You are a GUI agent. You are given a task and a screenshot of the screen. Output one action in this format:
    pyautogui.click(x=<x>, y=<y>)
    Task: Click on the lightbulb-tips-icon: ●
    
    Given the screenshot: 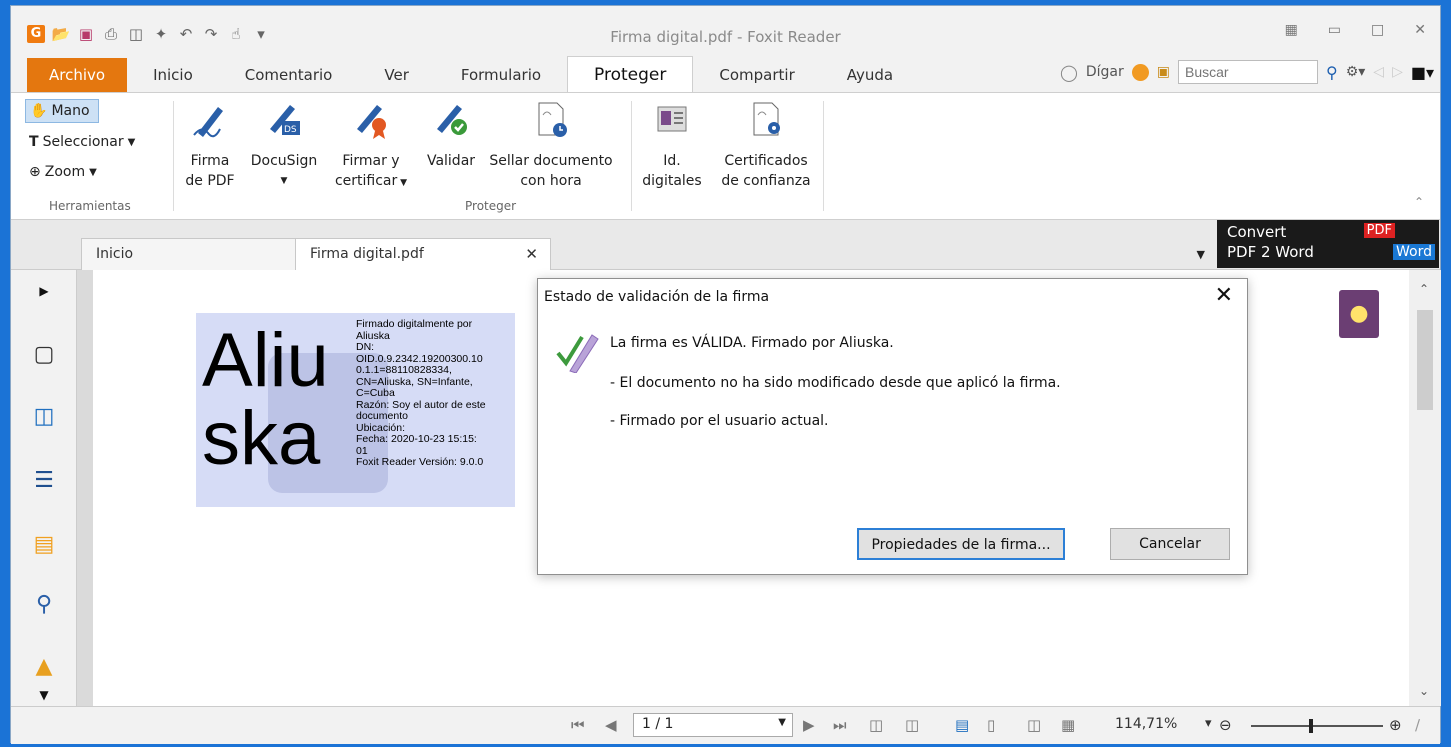 What is the action you would take?
    pyautogui.click(x=1359, y=314)
    